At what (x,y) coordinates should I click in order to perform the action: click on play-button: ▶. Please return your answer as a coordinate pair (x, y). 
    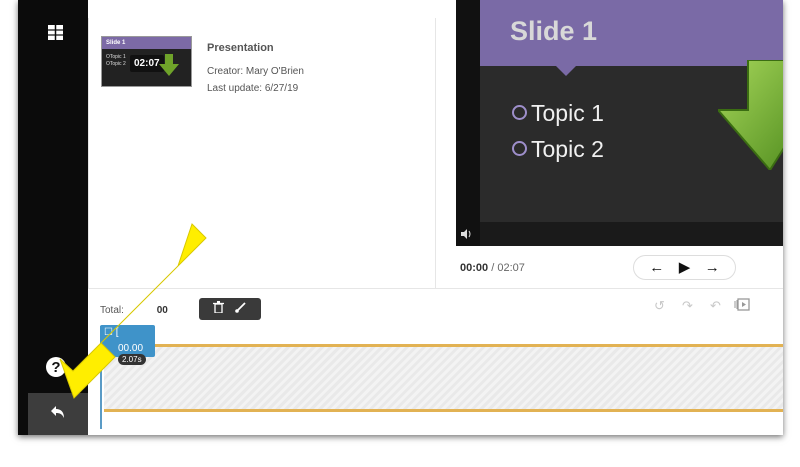
    Looking at the image, I should click on (685, 267).